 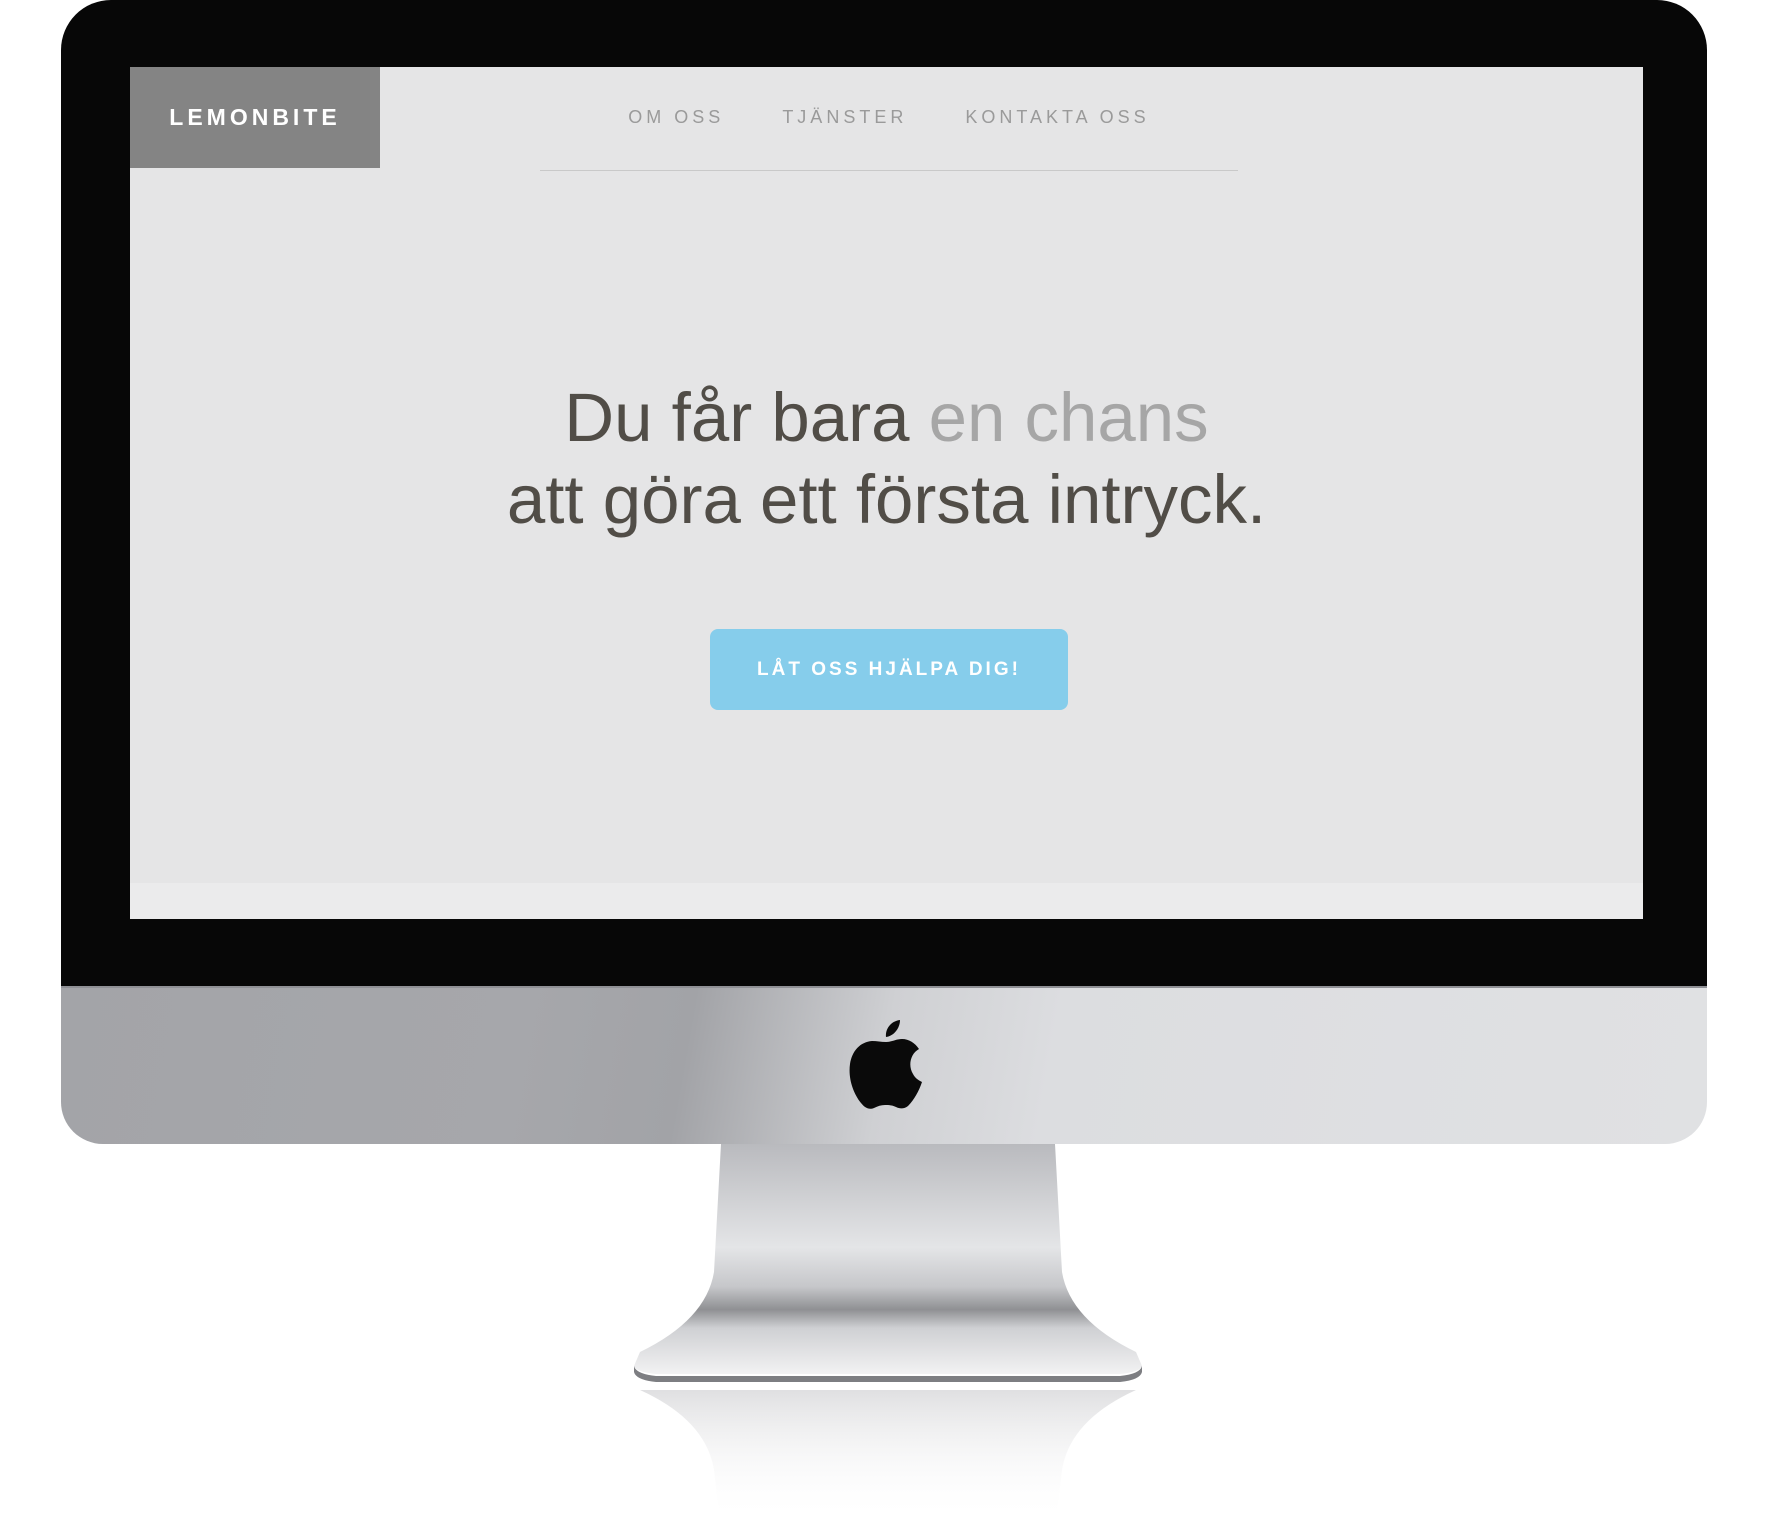 What do you see at coordinates (255, 117) in the screenshot?
I see `brand-logo: LEMONBITE` at bounding box center [255, 117].